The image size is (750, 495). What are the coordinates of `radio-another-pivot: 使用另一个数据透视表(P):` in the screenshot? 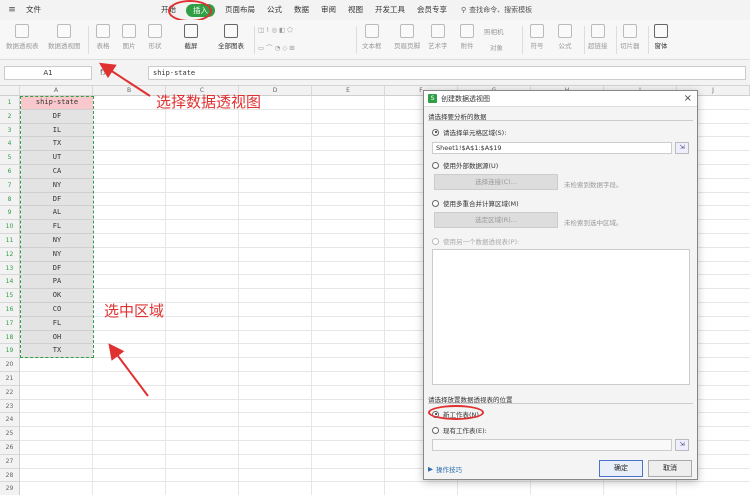 It's located at (475, 241).